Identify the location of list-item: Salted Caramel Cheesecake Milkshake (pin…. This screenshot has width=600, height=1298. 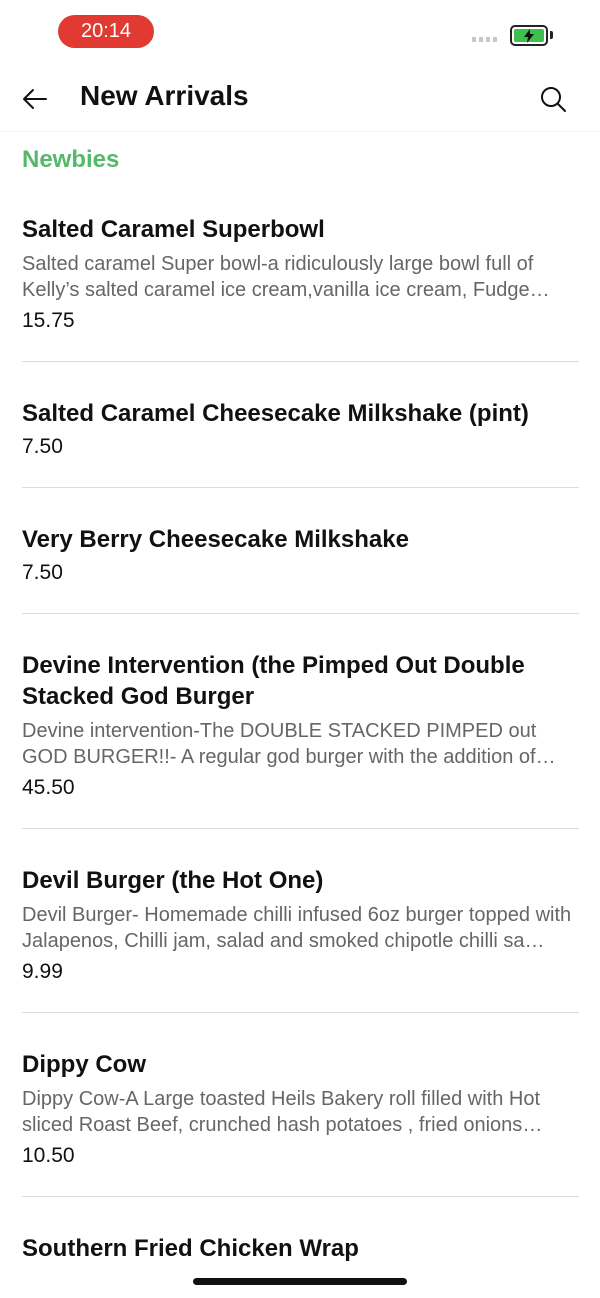
(300, 429).